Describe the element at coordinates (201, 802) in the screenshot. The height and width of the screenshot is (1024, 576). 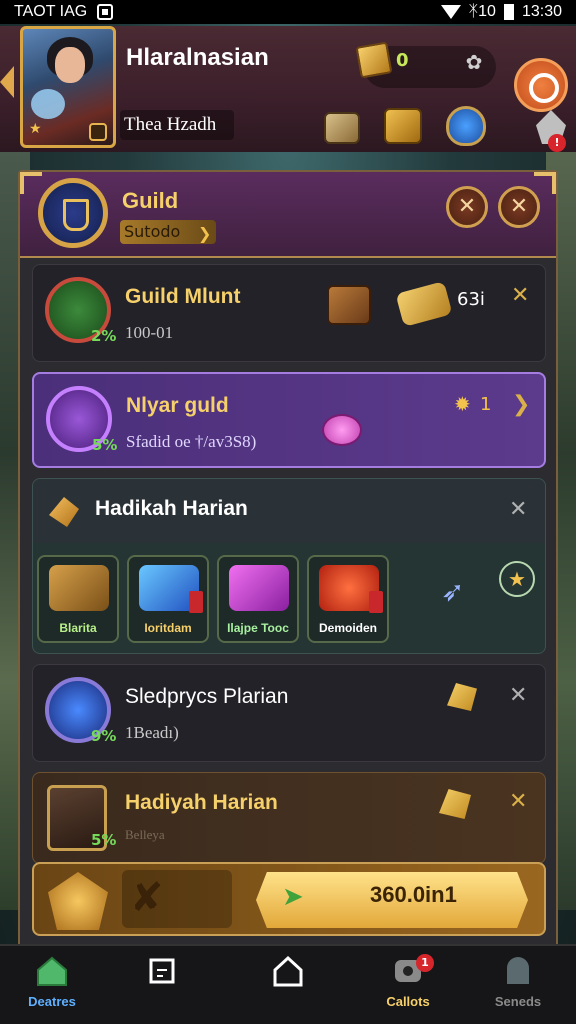
I see `row-title: Hadiyah Harian` at that location.